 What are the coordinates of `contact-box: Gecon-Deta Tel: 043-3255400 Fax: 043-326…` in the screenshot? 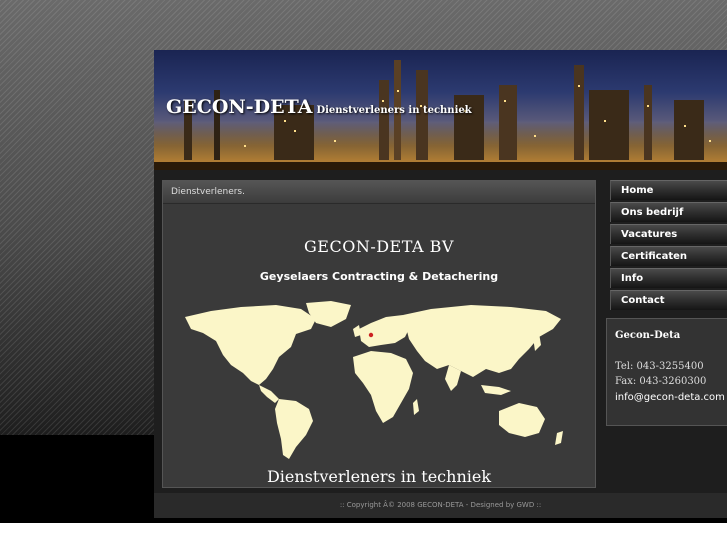 It's located at (666, 372).